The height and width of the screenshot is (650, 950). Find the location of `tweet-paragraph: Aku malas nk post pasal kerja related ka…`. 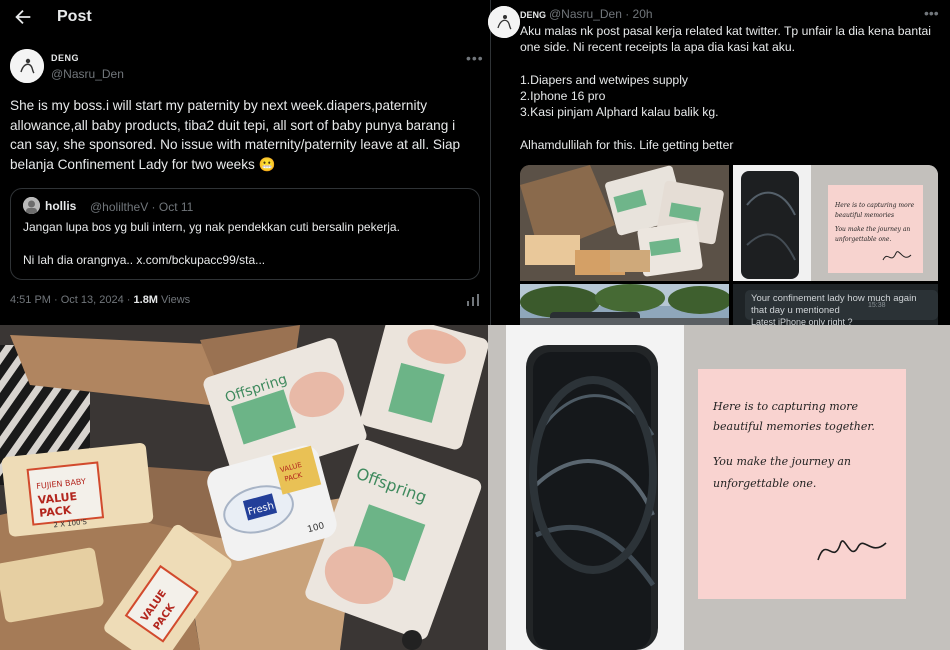

tweet-paragraph: Aku malas nk post pasal kerja related ka… is located at coordinates (725, 39).